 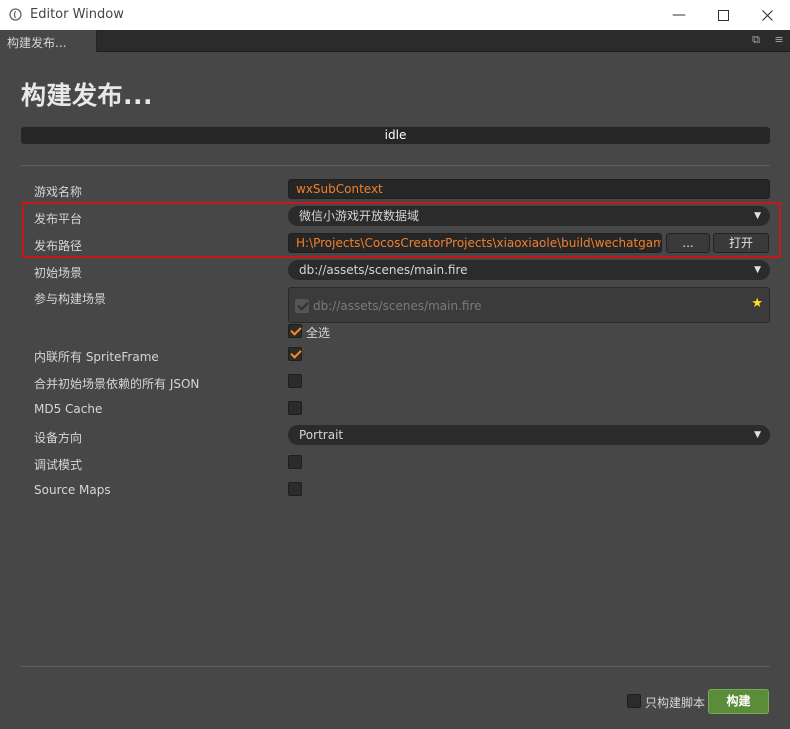 What do you see at coordinates (58, 465) in the screenshot?
I see `debug-mode-label: 调试模式` at bounding box center [58, 465].